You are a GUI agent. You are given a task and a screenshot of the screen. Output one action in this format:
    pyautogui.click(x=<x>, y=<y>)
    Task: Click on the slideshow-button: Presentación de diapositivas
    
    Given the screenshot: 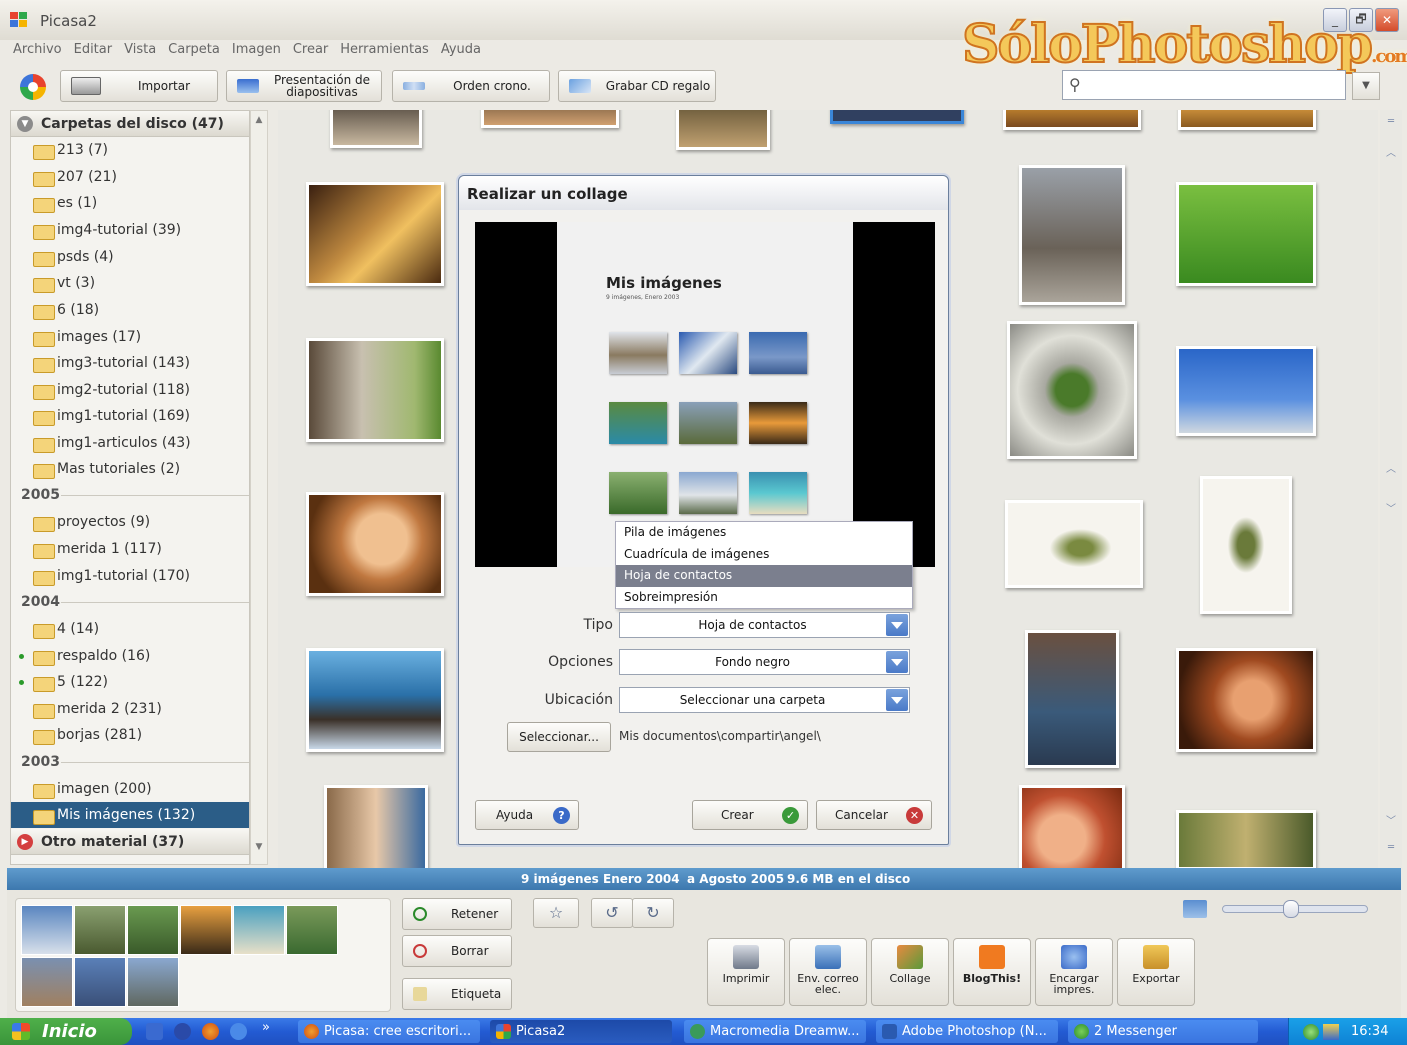 What is the action you would take?
    pyautogui.click(x=304, y=86)
    